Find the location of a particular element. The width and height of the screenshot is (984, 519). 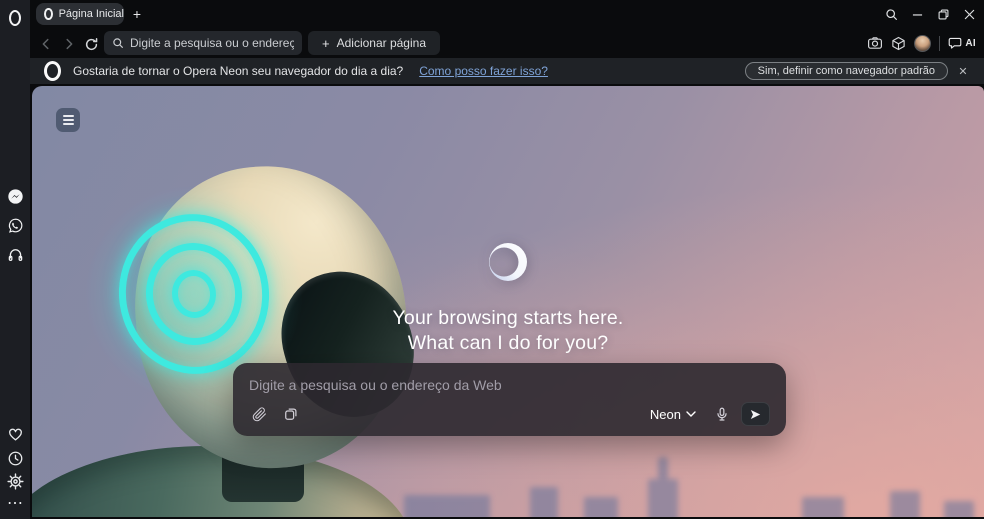

forward-button is located at coordinates (69, 44).